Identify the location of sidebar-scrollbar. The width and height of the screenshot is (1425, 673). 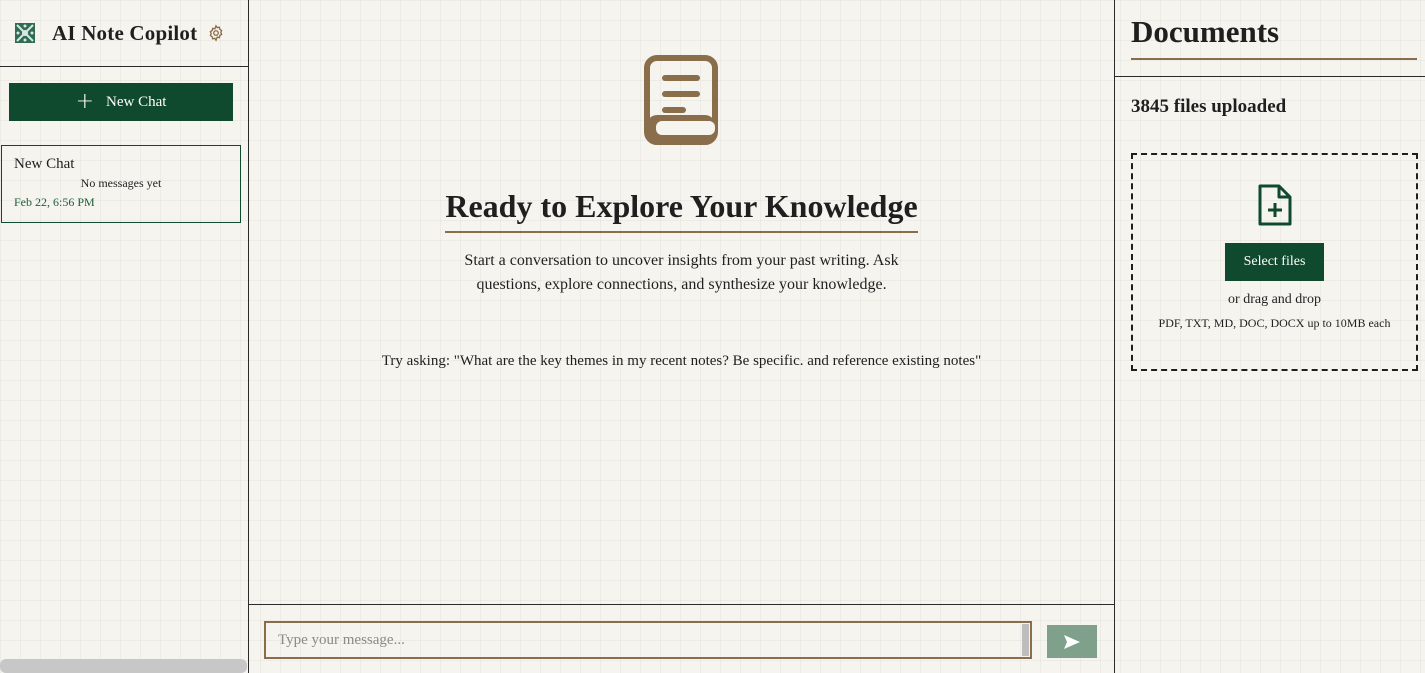
(123, 666).